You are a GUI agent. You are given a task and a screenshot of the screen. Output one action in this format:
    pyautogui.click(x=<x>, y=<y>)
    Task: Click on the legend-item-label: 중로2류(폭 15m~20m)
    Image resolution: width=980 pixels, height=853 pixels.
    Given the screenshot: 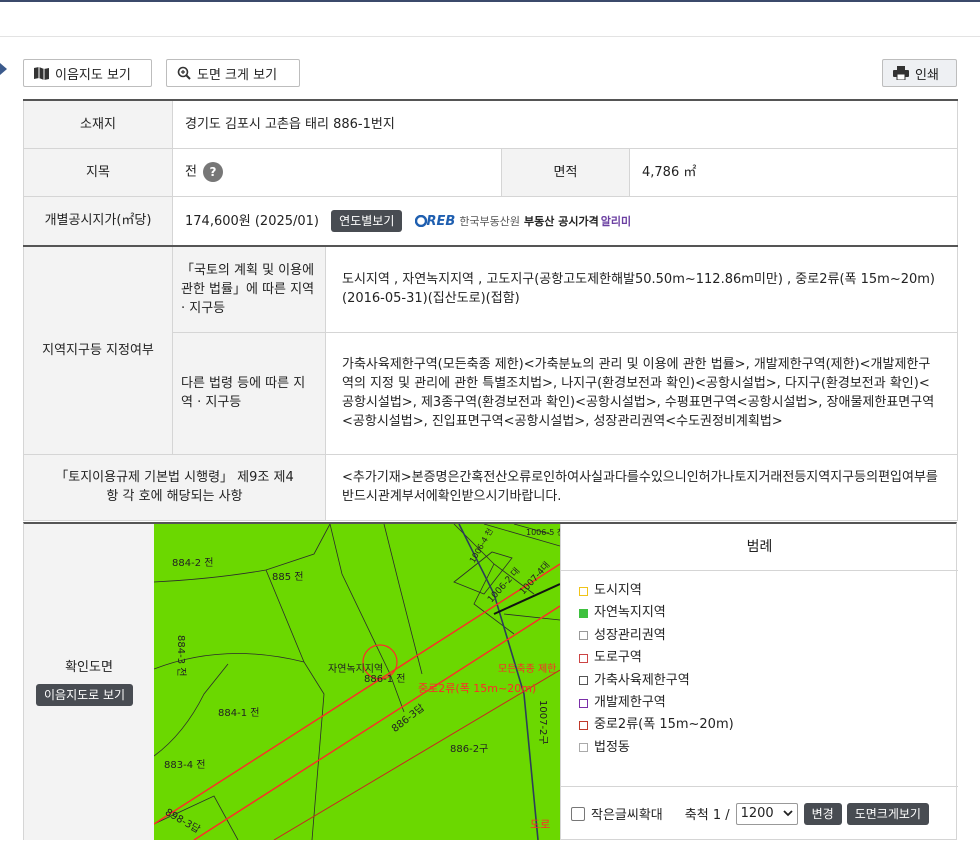 What is the action you would take?
    pyautogui.click(x=664, y=725)
    